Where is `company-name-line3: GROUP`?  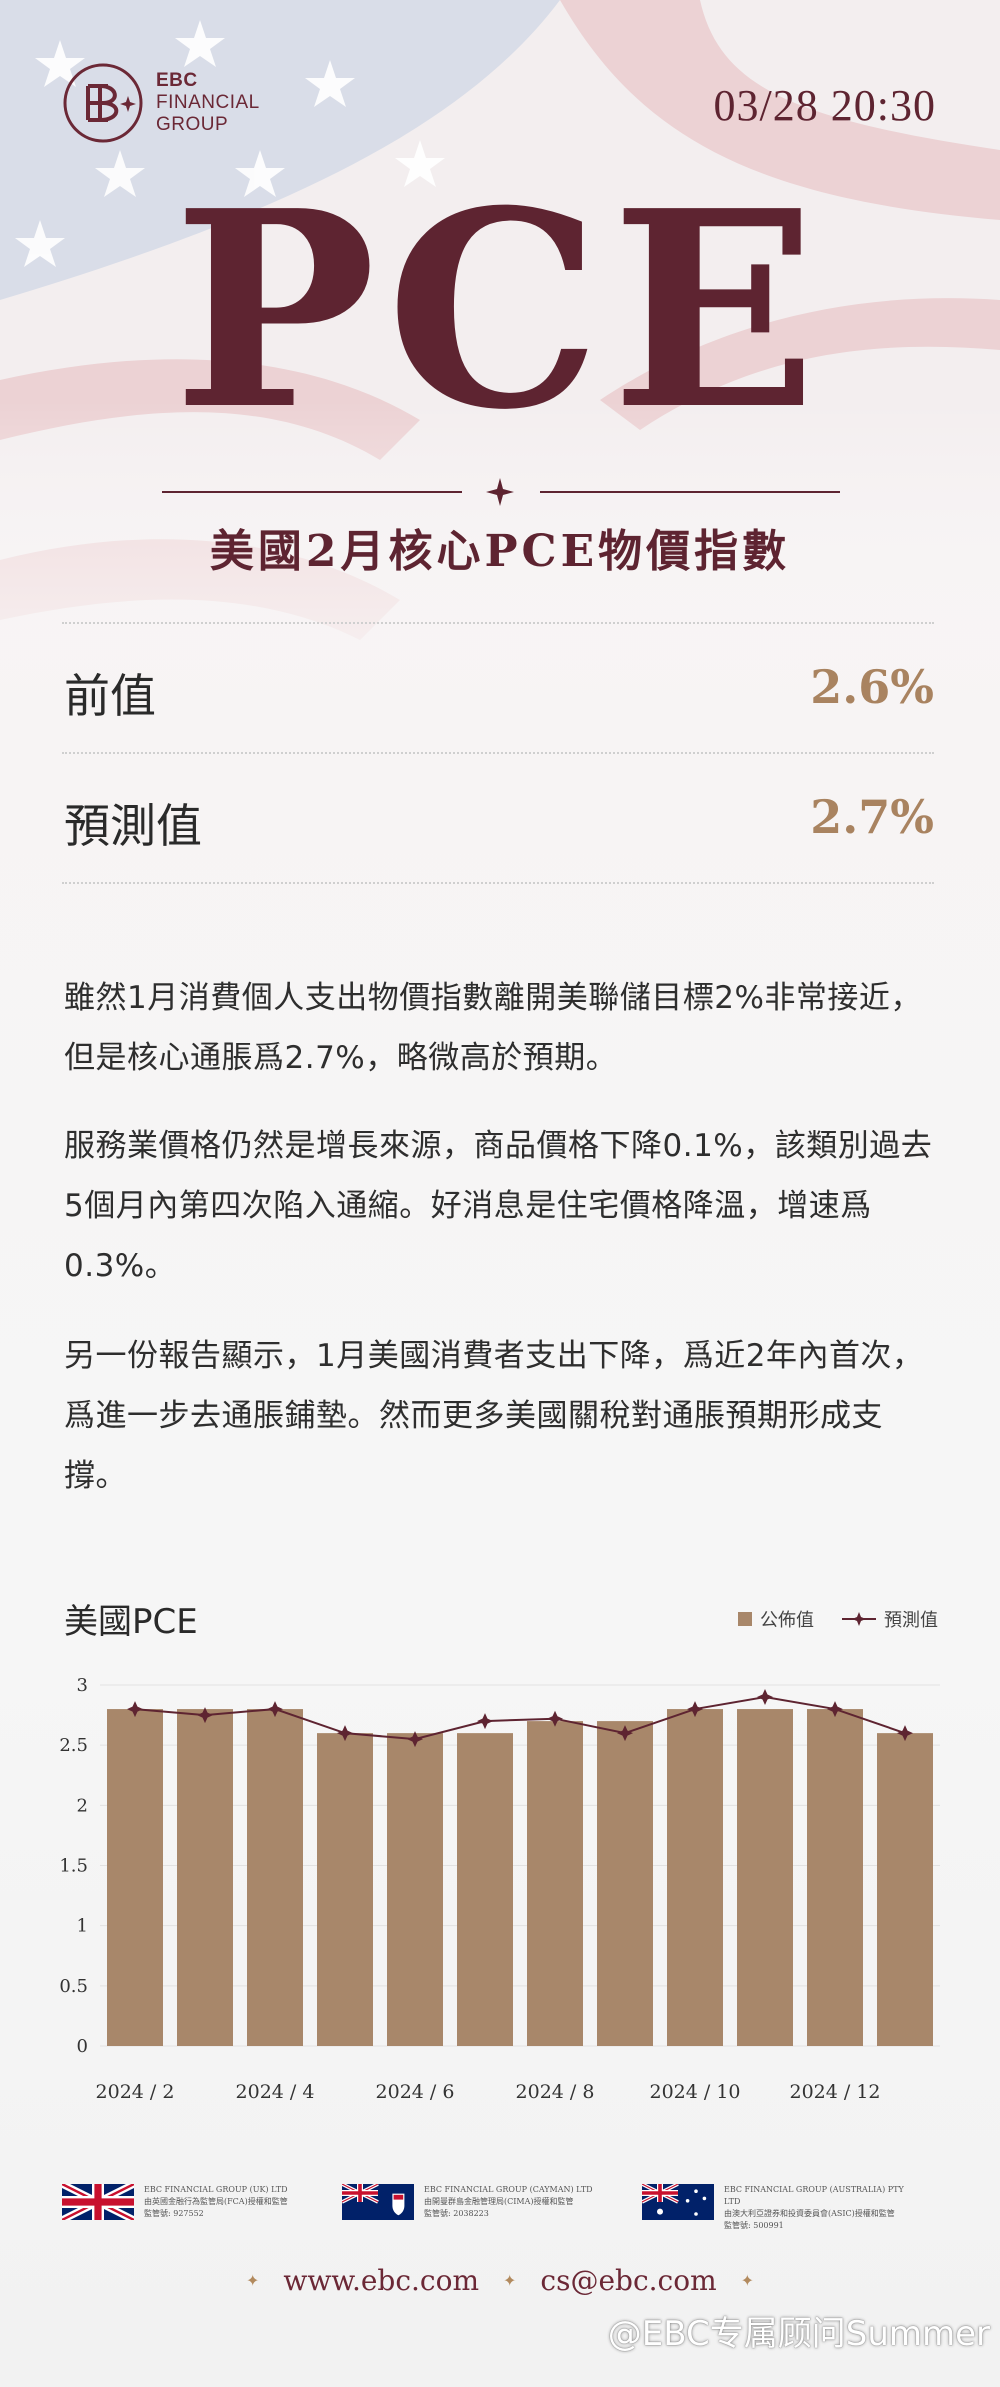 company-name-line3: GROUP is located at coordinates (192, 124).